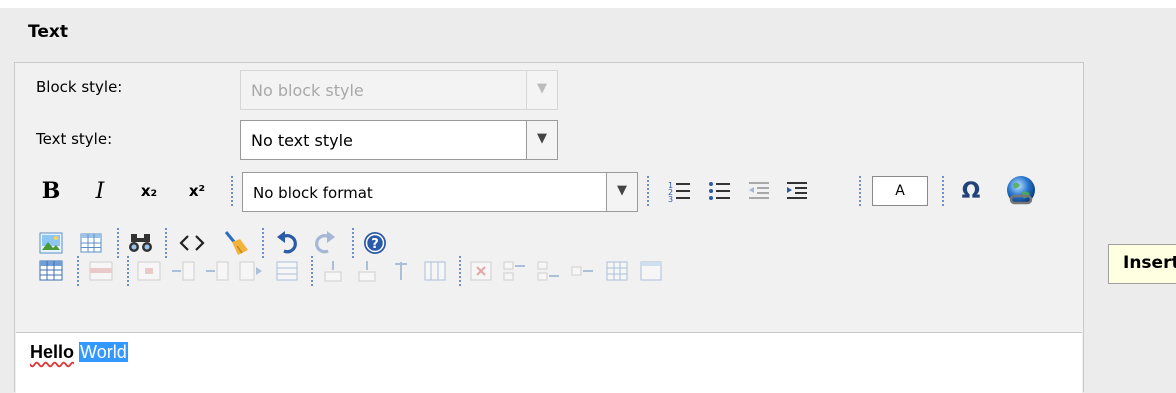 The width and height of the screenshot is (1176, 393). Describe the element at coordinates (79, 87) in the screenshot. I see `block-style-label: Block style:` at that location.